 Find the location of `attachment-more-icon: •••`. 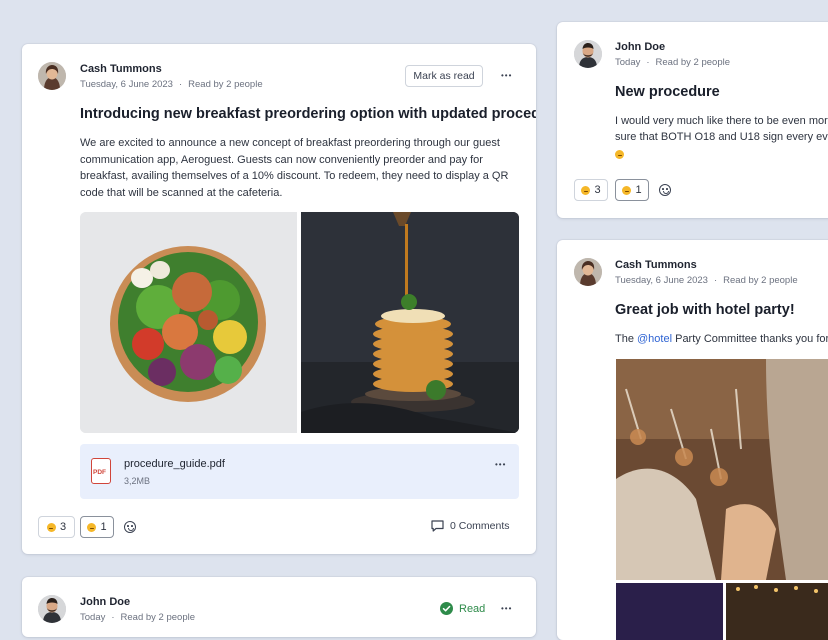

attachment-more-icon: ••• is located at coordinates (500, 465).